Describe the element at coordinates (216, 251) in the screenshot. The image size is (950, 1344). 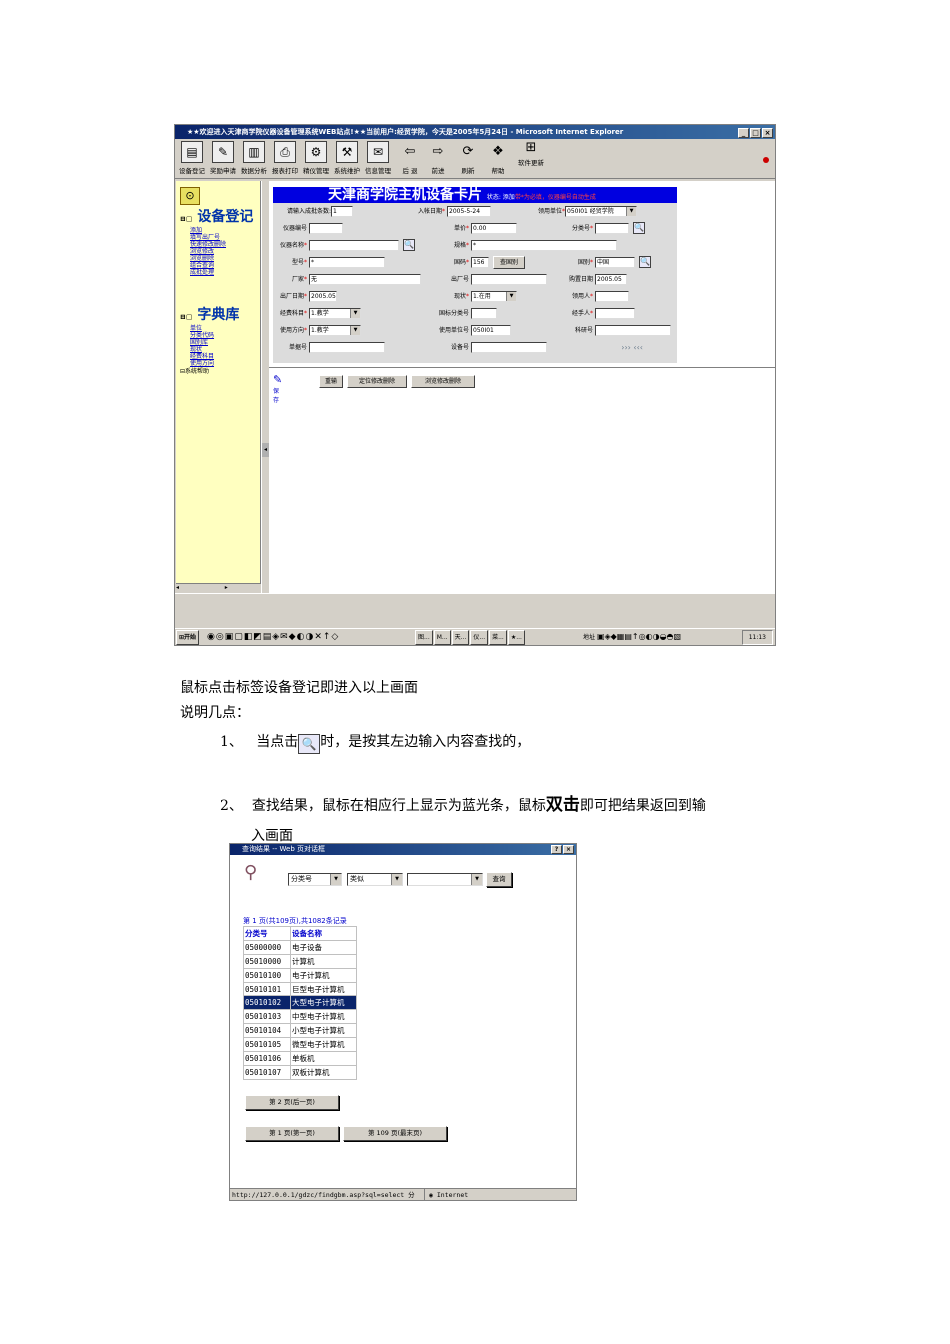
I see `sidebar-item-browse-edit: 浏览修改` at that location.